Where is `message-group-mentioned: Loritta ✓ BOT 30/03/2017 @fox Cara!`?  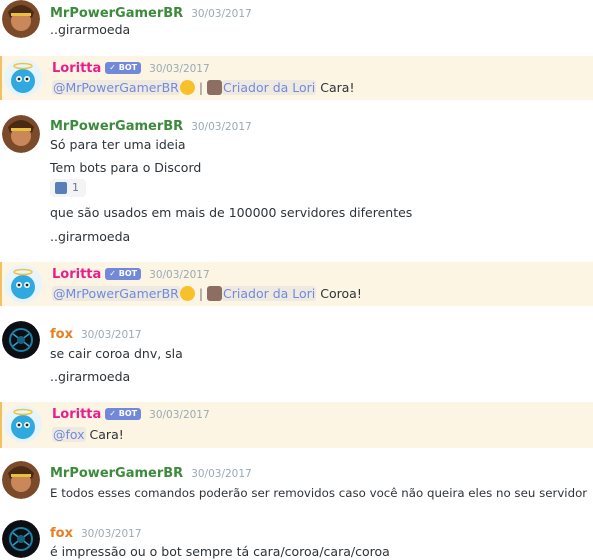
message-group-mentioned: Loritta ✓ BOT 30/03/2017 @fox Cara! is located at coordinates (296, 425).